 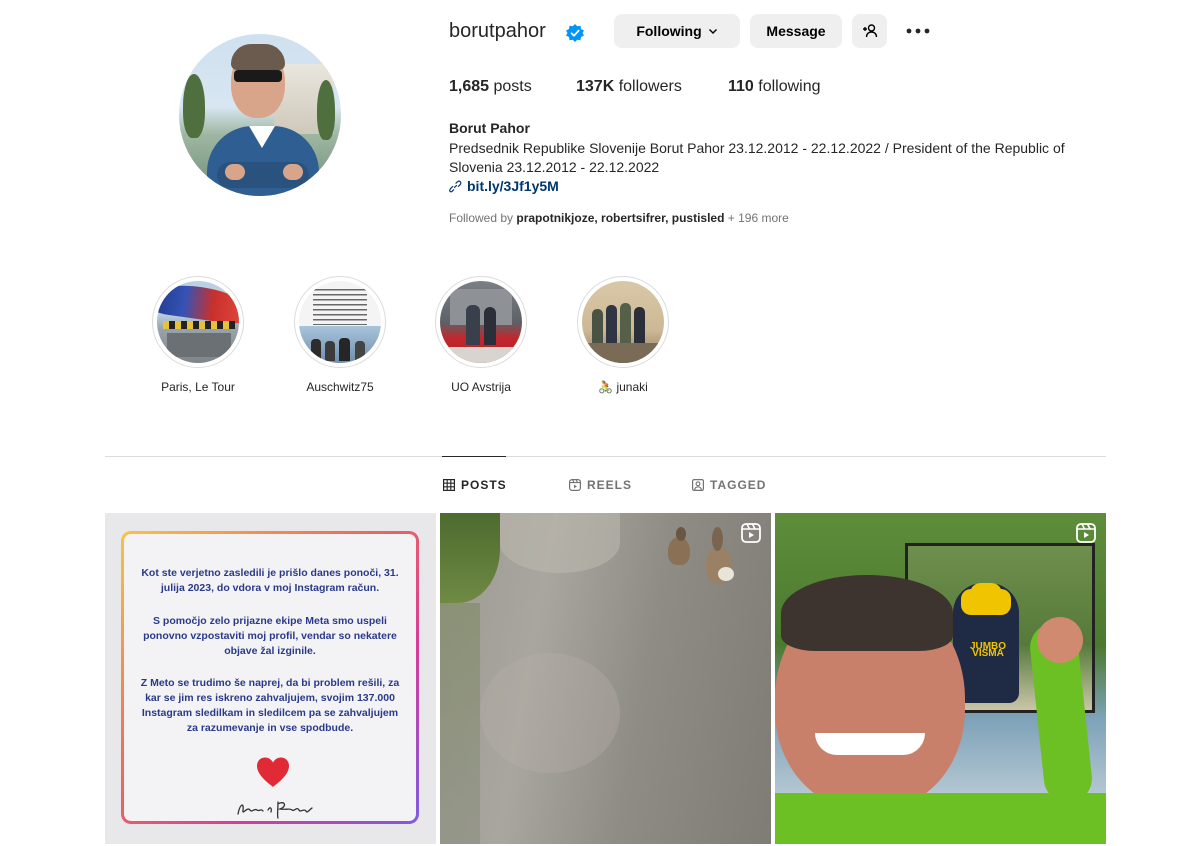 I want to click on tab-reels: REELS, so click(x=600, y=485).